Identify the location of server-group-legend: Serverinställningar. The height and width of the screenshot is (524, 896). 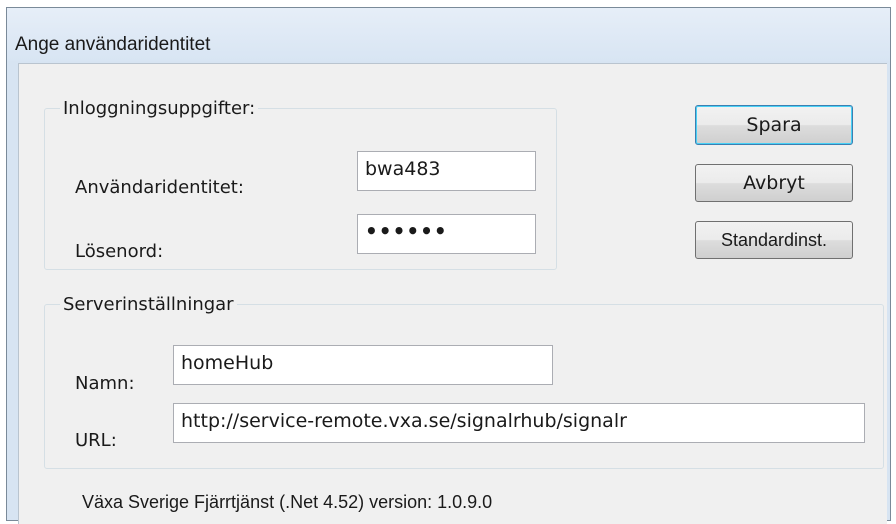
(148, 304).